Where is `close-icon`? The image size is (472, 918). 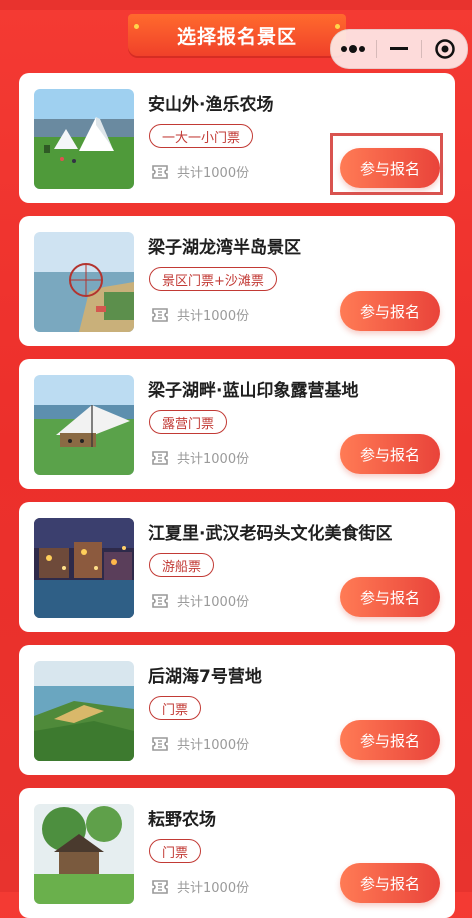
close-icon is located at coordinates (444, 49).